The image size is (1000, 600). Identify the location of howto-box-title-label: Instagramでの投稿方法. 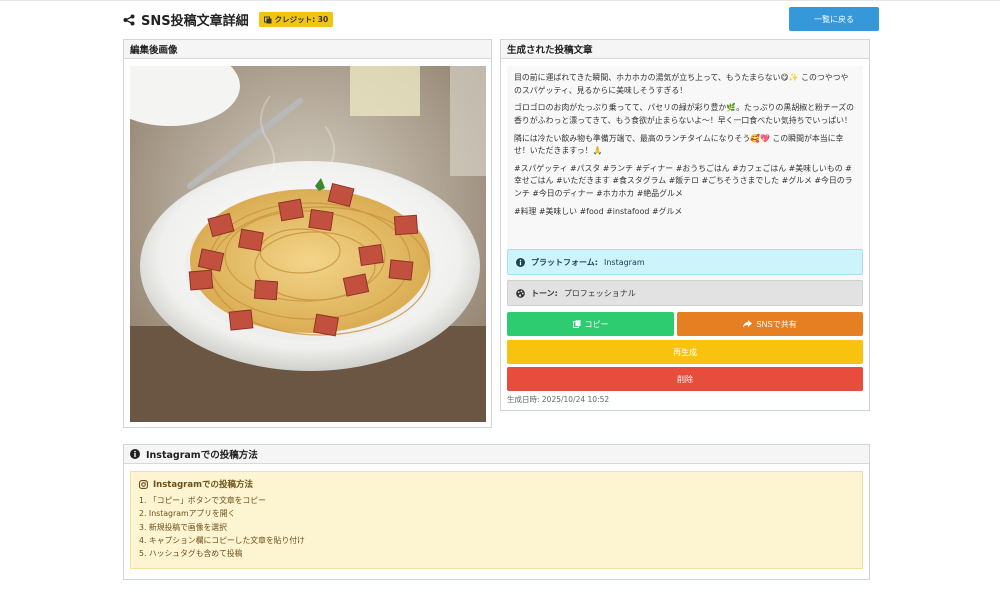
(203, 485).